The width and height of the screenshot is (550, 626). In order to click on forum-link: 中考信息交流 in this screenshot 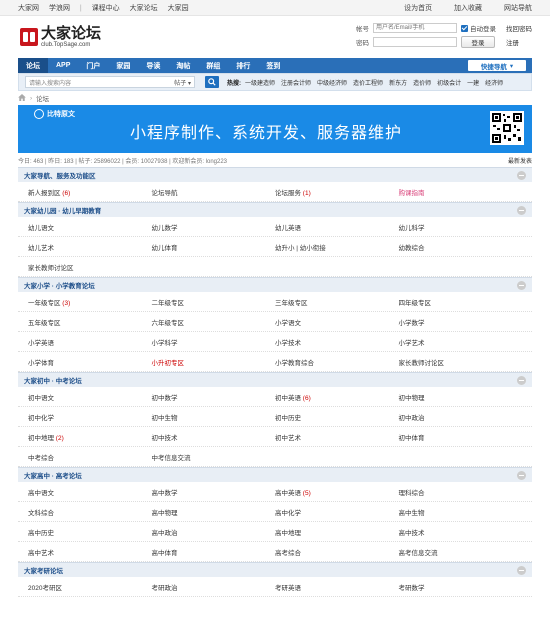, I will do `click(214, 457)`.